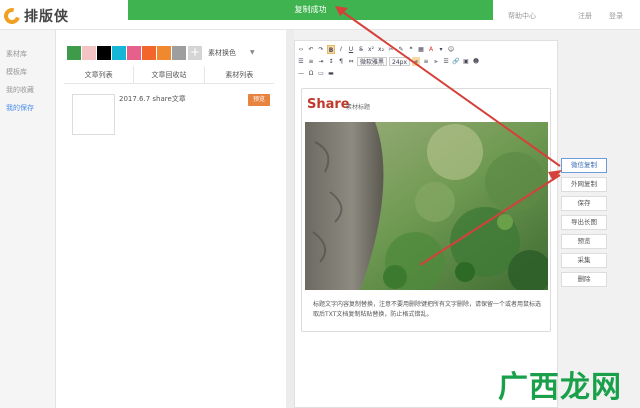 This screenshot has height=408, width=640. I want to click on toolbar-row-1: ‹› ↶ ↷ B I U S̶ x² x₂ ✂ ✎ ❝ ▦ A ▾ ☺, so click(376, 49).